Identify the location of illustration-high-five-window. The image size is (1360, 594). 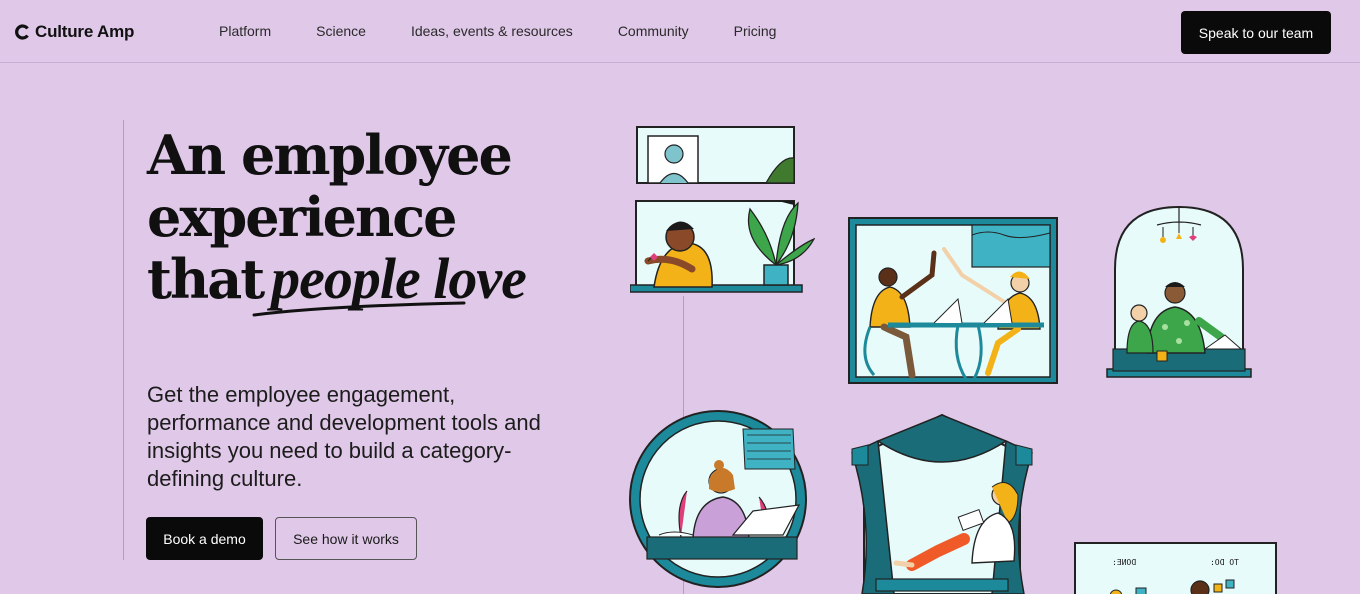
(953, 300).